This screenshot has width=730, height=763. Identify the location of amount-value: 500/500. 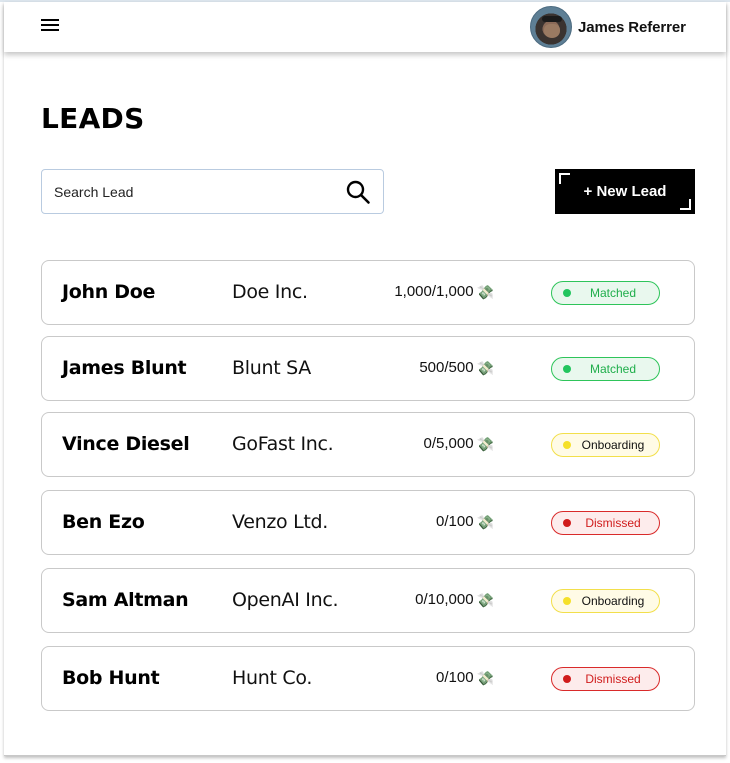
(446, 367).